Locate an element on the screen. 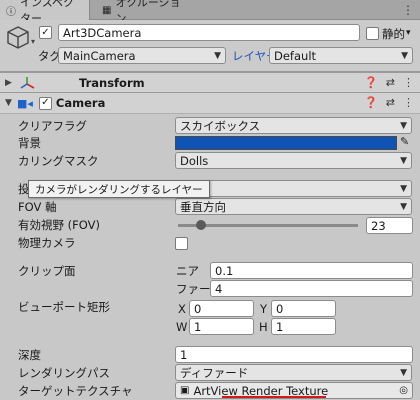  vp-h-field: 1 is located at coordinates (303, 326).